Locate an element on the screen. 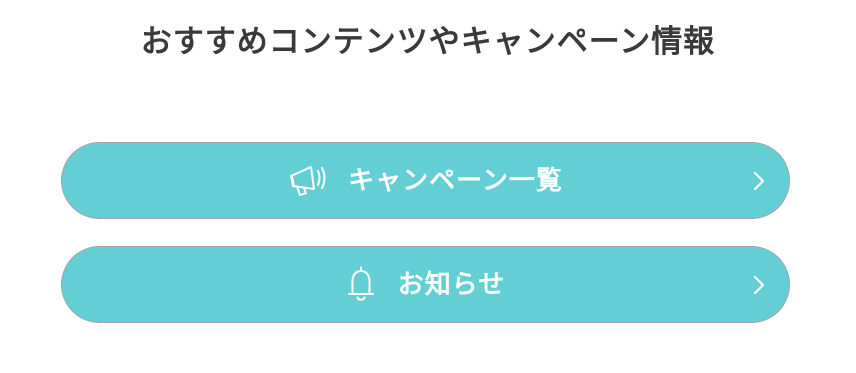  news-button-content: お知らせ is located at coordinates (425, 285).